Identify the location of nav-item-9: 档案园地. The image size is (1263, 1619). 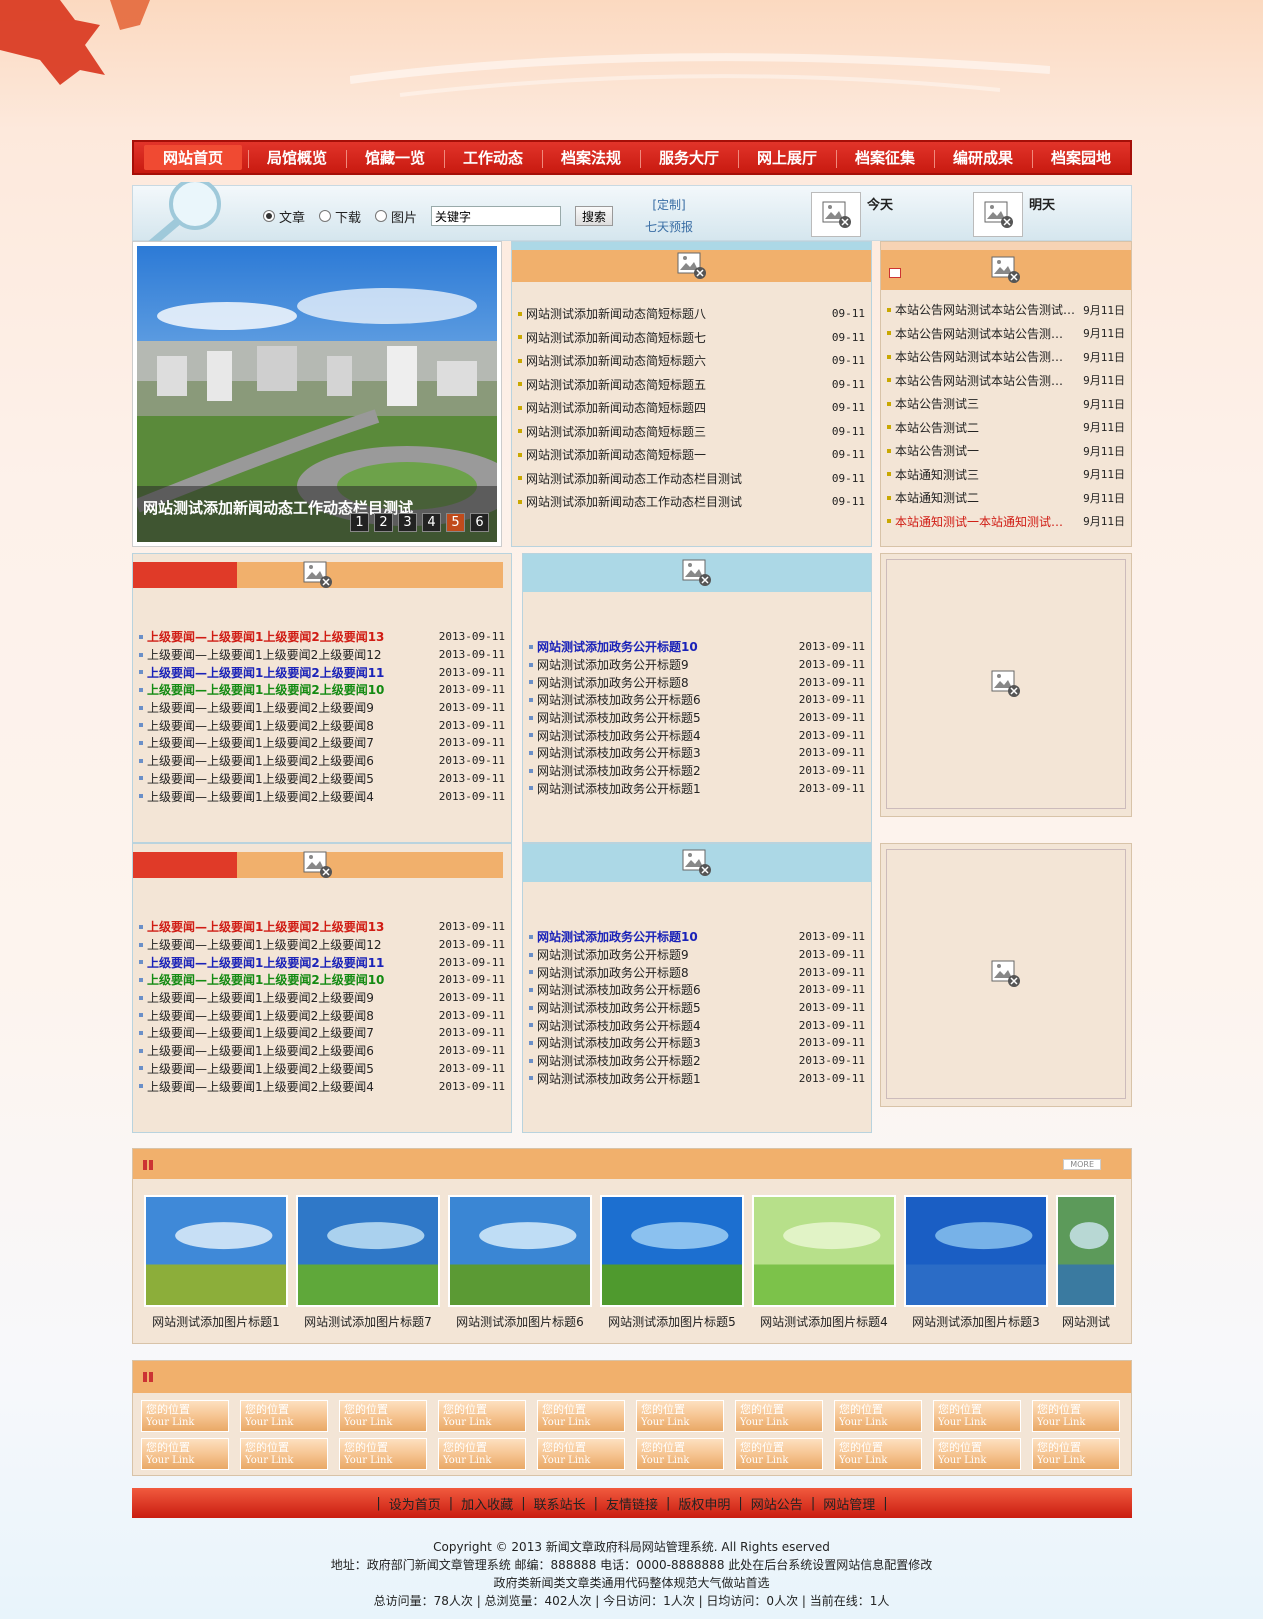
(1081, 157).